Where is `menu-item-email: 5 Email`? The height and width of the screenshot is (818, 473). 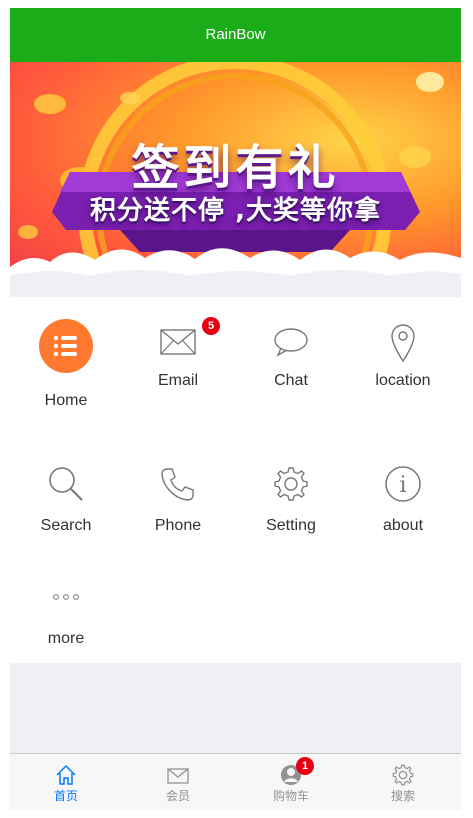 menu-item-email: 5 Email is located at coordinates (178, 354).